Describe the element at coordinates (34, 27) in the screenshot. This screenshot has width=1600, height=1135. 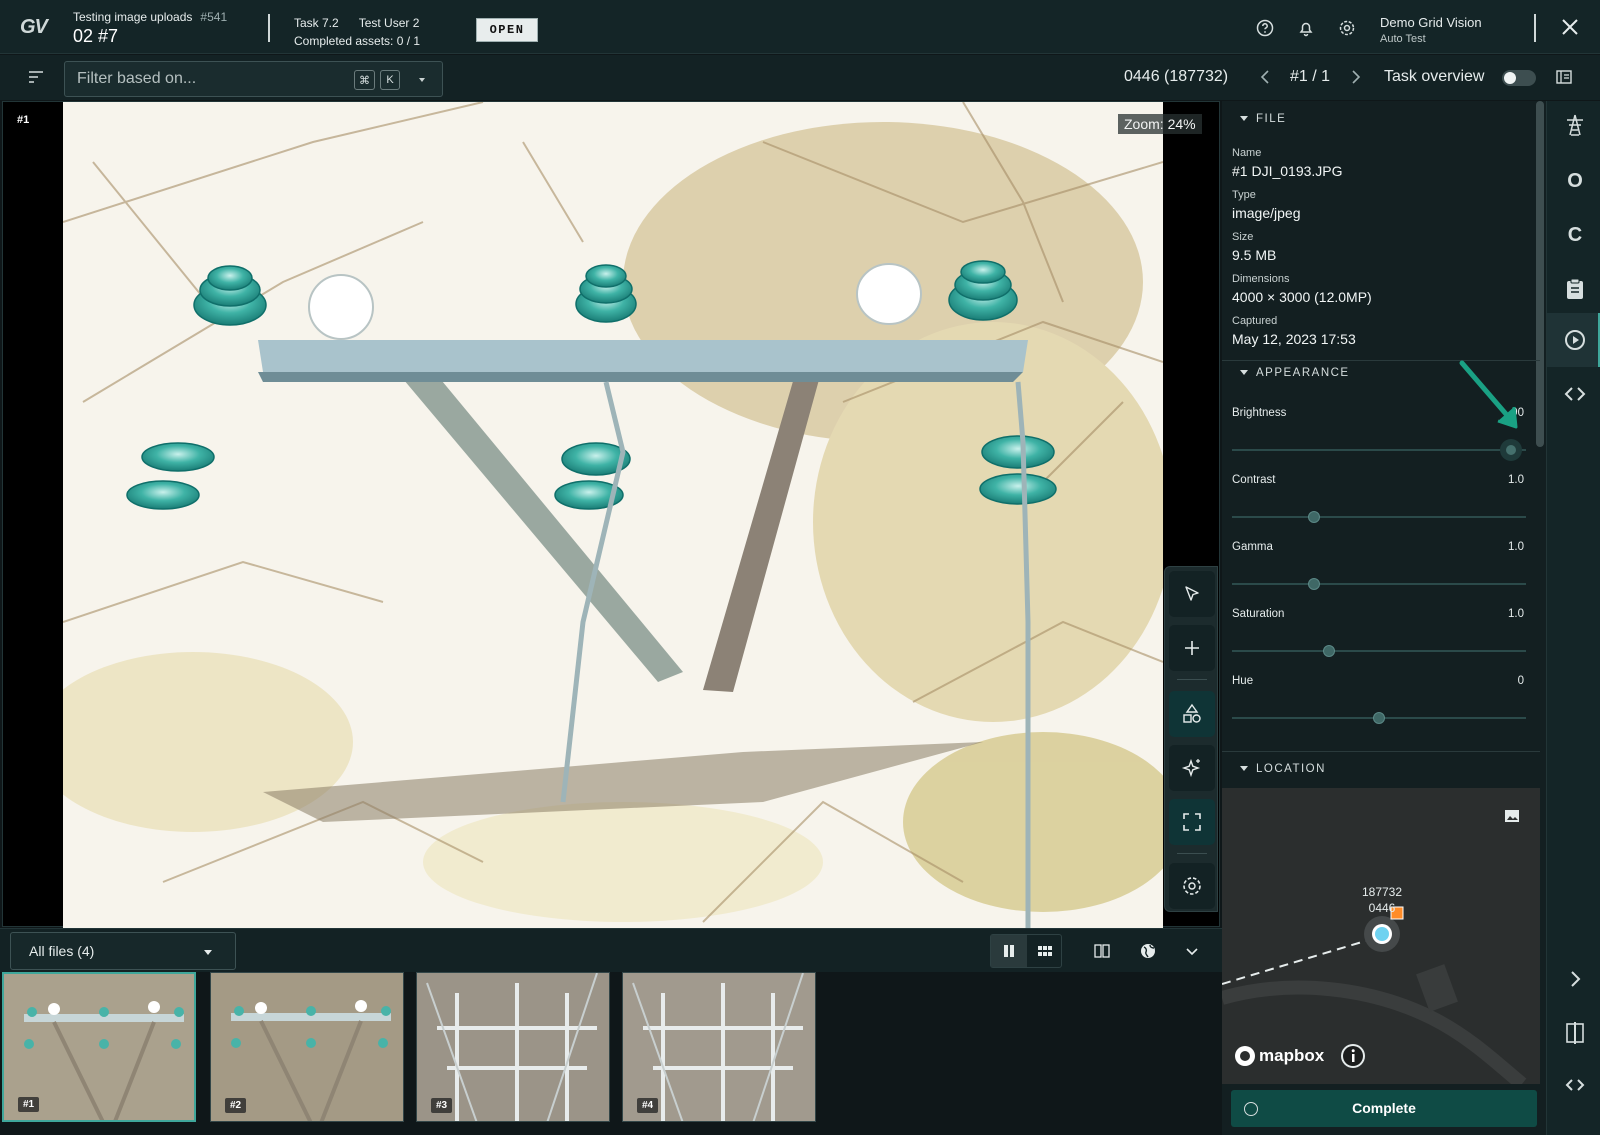
I see `app-logo: GV` at that location.